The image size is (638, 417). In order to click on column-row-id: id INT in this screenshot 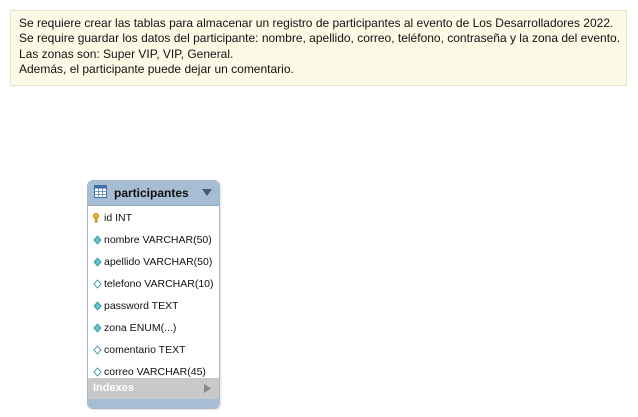, I will do `click(153, 218)`.